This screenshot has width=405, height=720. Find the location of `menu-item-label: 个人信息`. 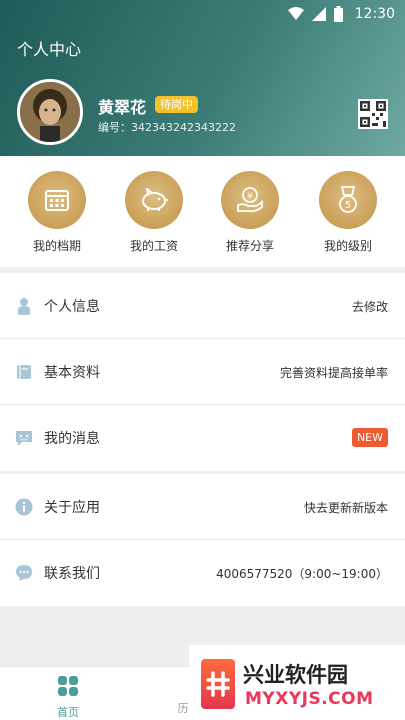

menu-item-label: 个人信息 is located at coordinates (72, 307).